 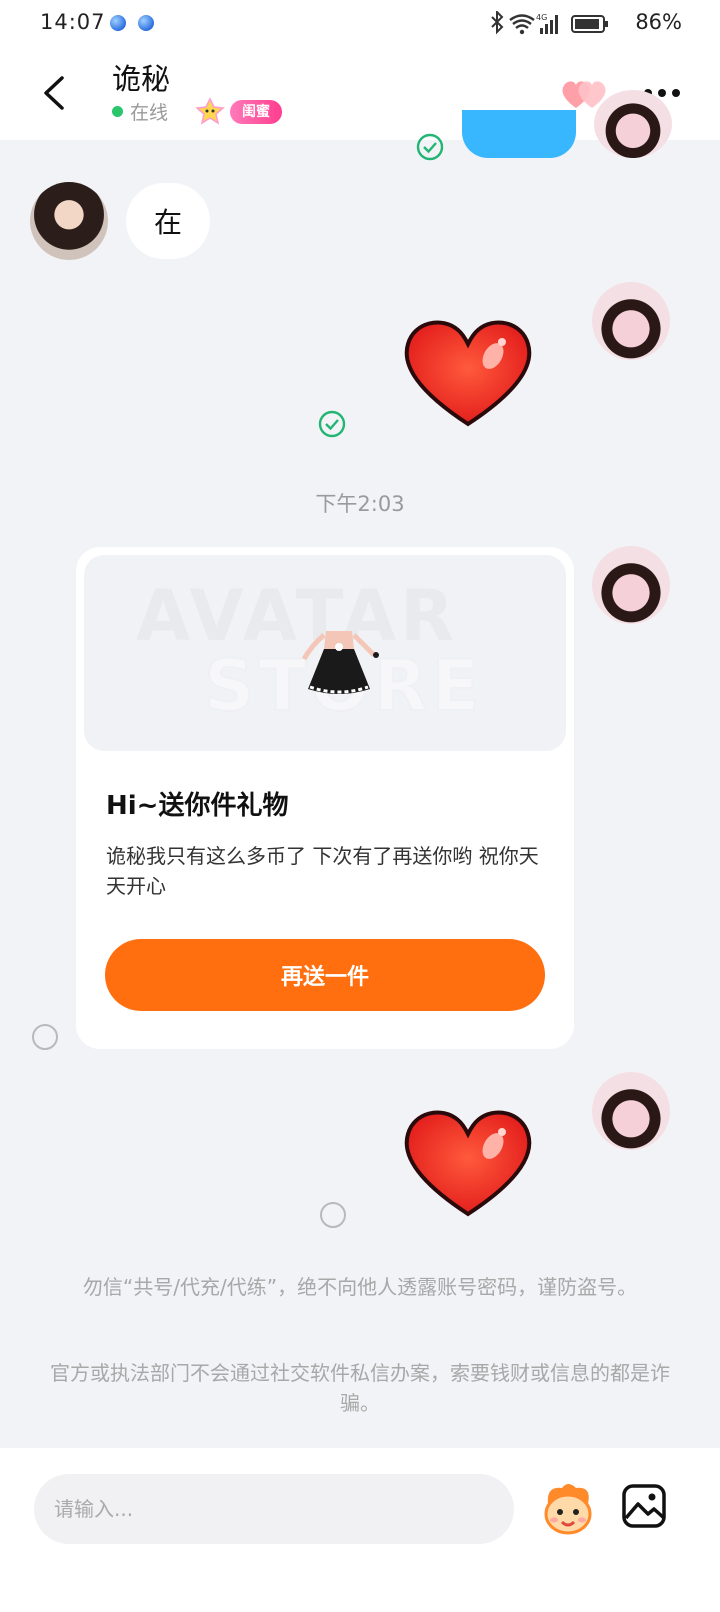 I want to click on star-mascot-icon, so click(x=210, y=111).